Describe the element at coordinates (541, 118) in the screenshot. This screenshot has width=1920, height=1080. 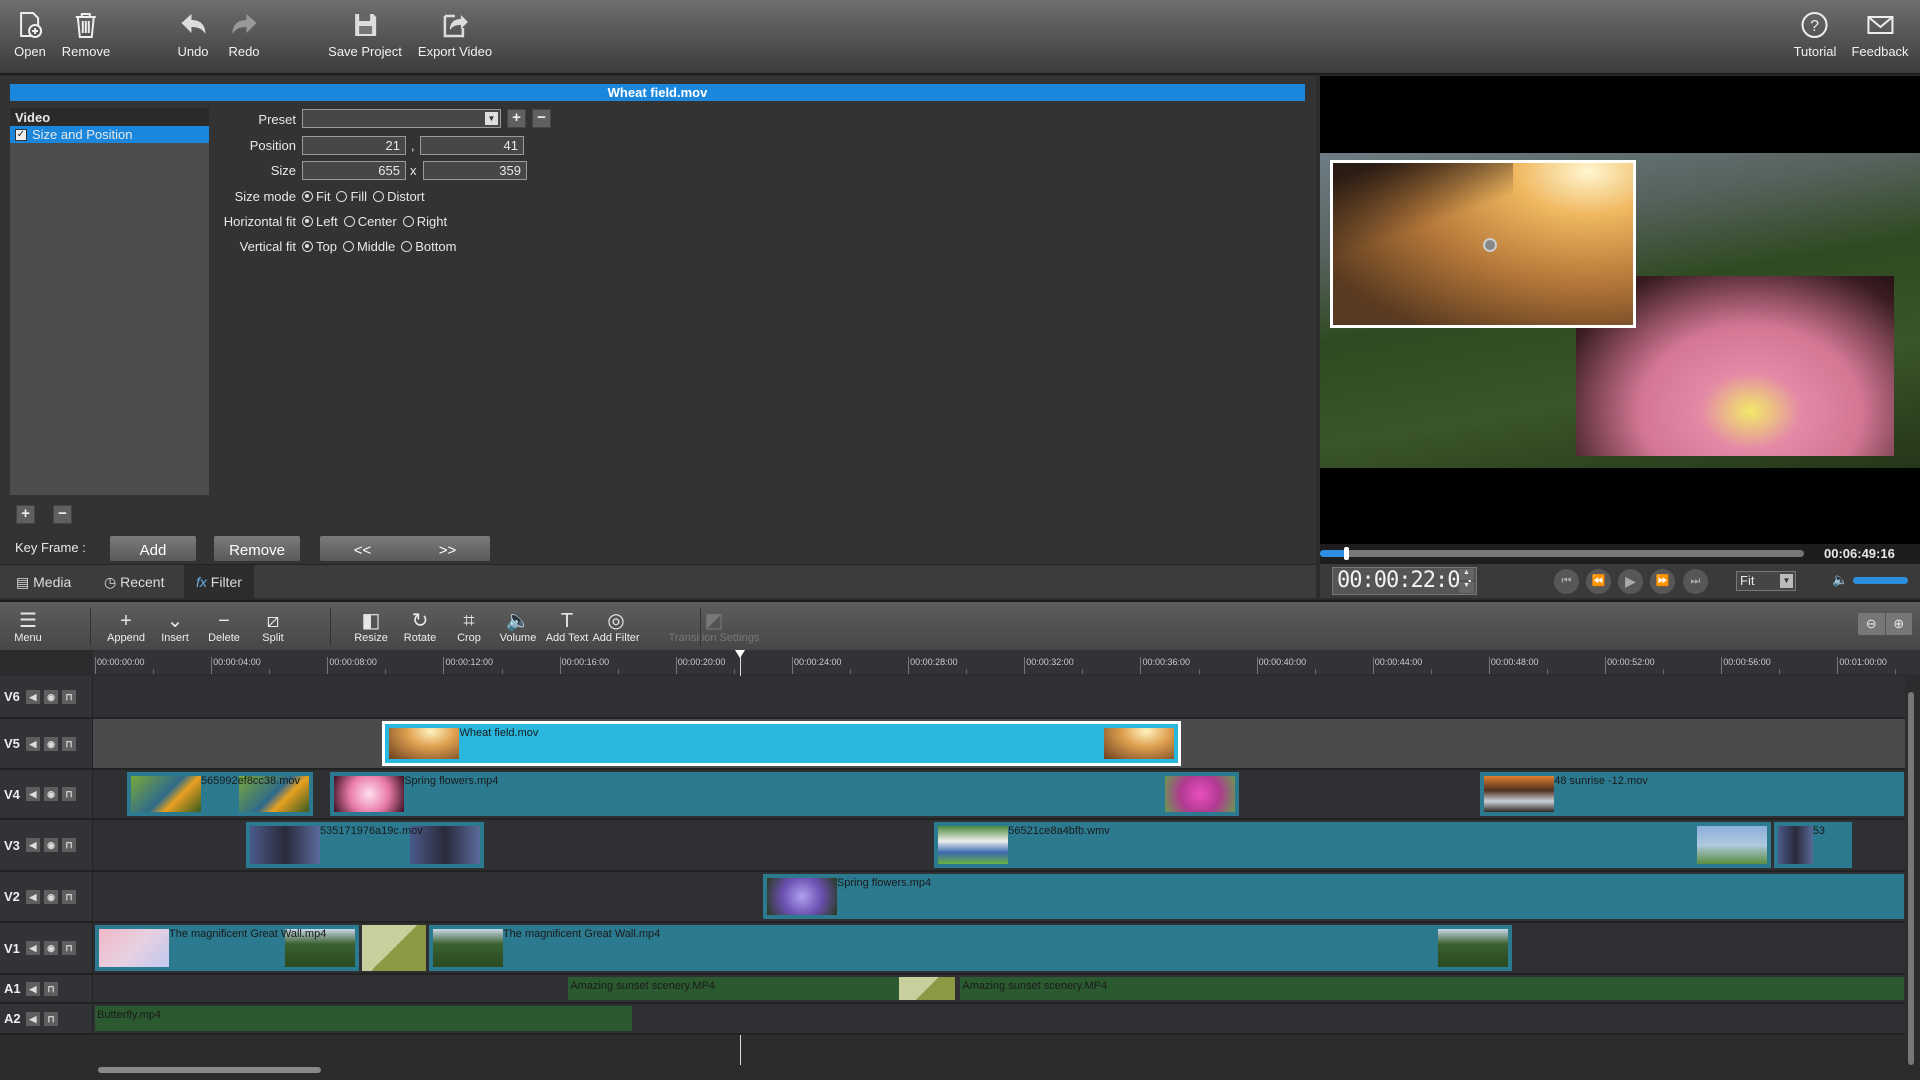
I see `remove-preset-button: −` at that location.